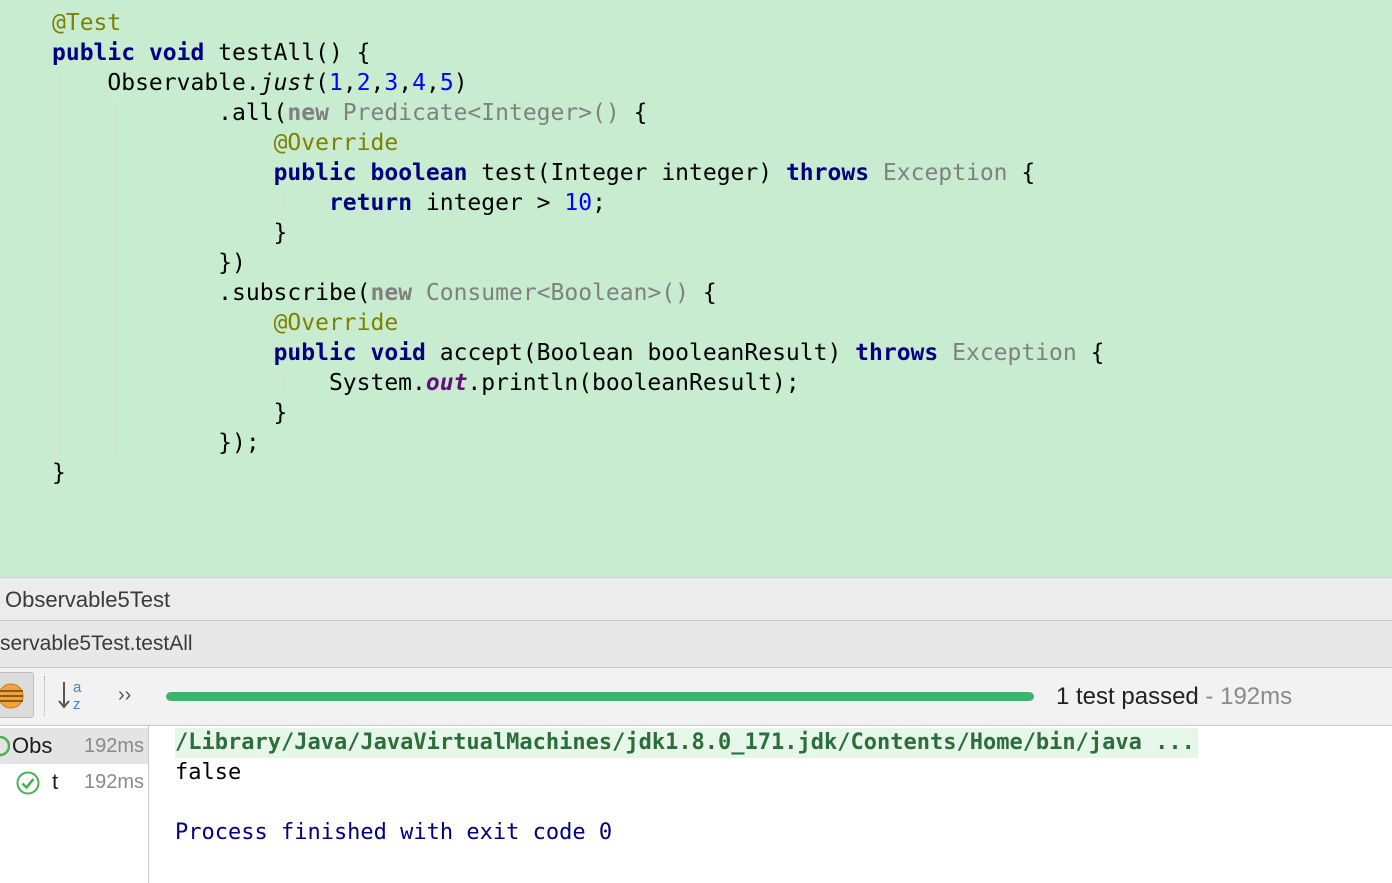  I want to click on code-line: .all(new Predicate<Integer>() {, so click(349, 113).